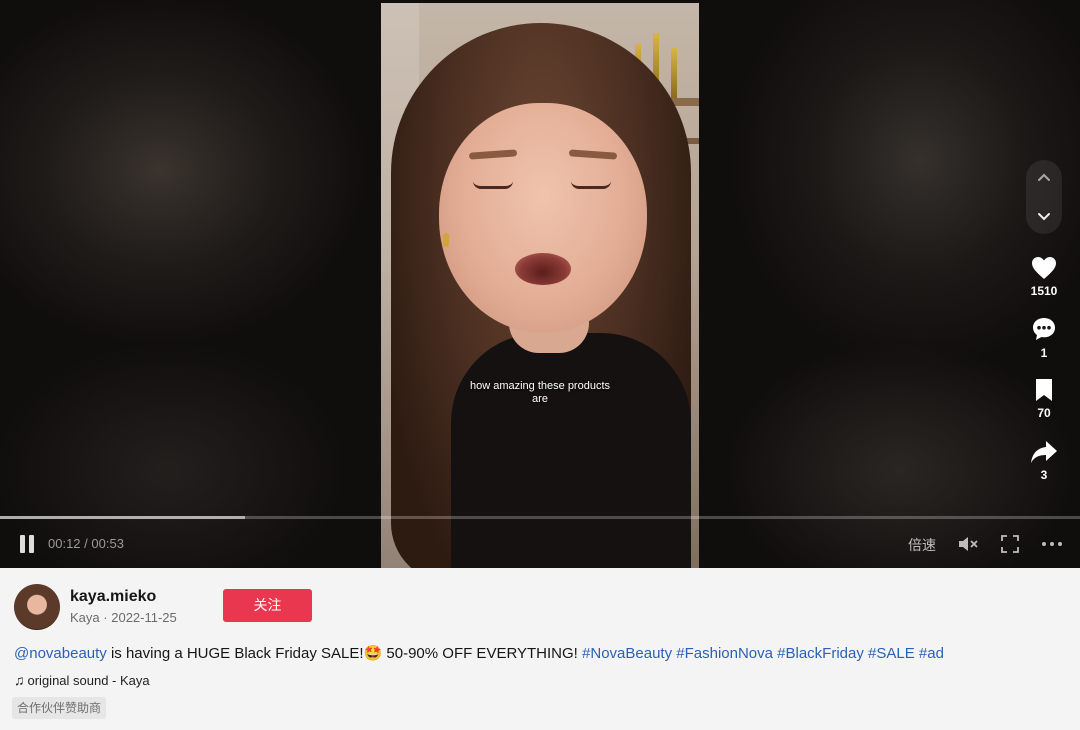 The width and height of the screenshot is (1080, 730). I want to click on share-count: 3, so click(1044, 475).